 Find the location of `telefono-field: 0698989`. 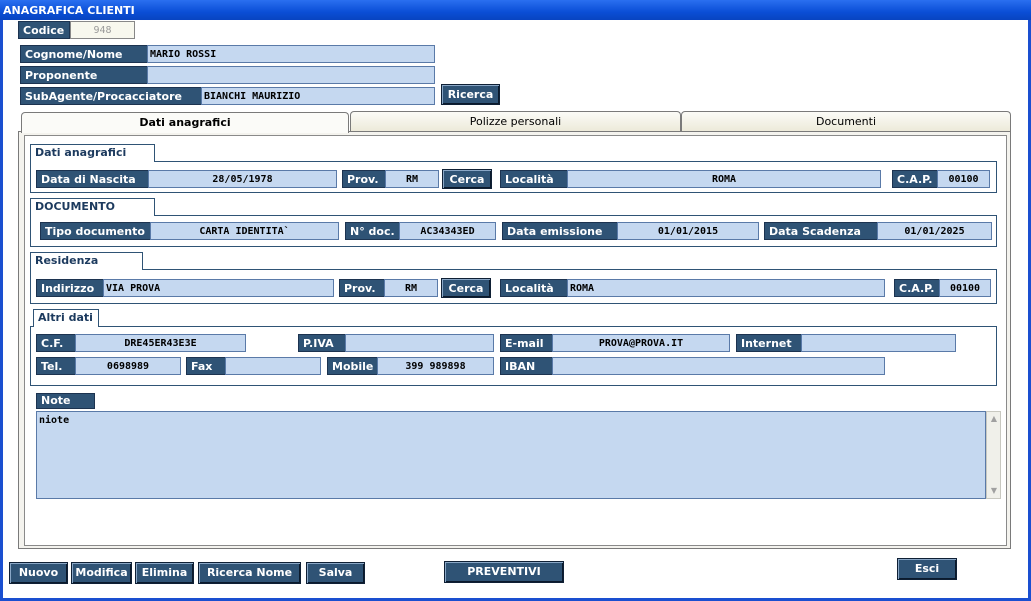

telefono-field: 0698989 is located at coordinates (128, 366).